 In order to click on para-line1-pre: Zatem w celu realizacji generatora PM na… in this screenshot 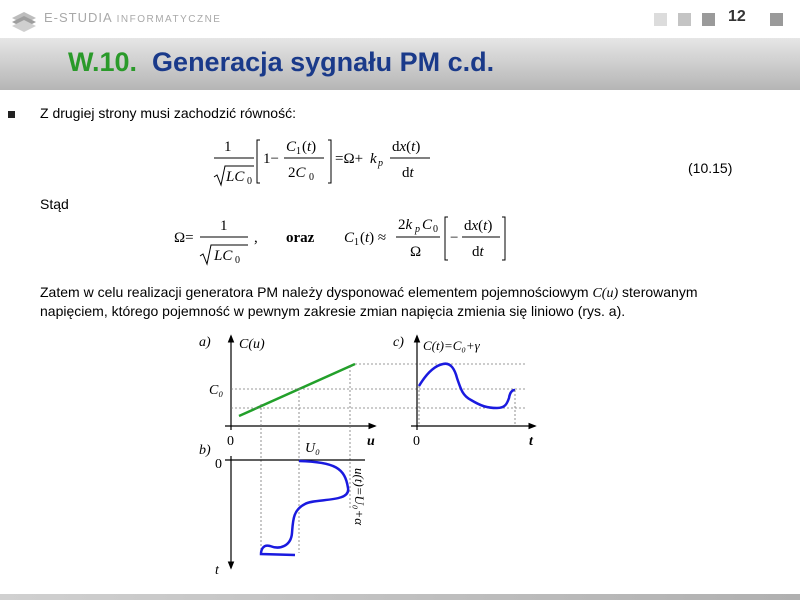, I will do `click(314, 292)`.